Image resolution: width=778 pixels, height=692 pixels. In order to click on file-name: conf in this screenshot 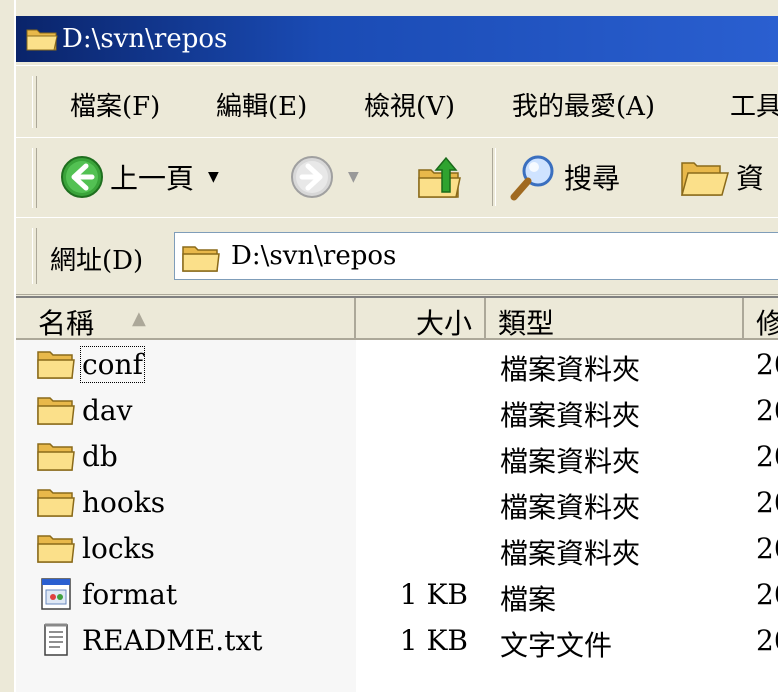, I will do `click(112, 364)`.